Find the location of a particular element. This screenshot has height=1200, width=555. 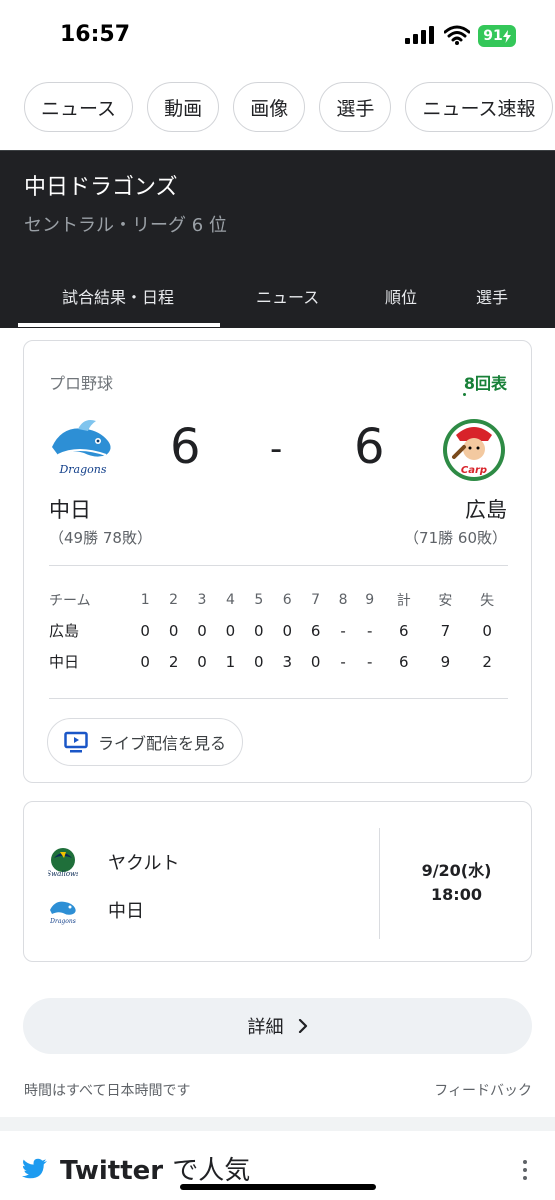

header-inning-5: 5 is located at coordinates (259, 600).